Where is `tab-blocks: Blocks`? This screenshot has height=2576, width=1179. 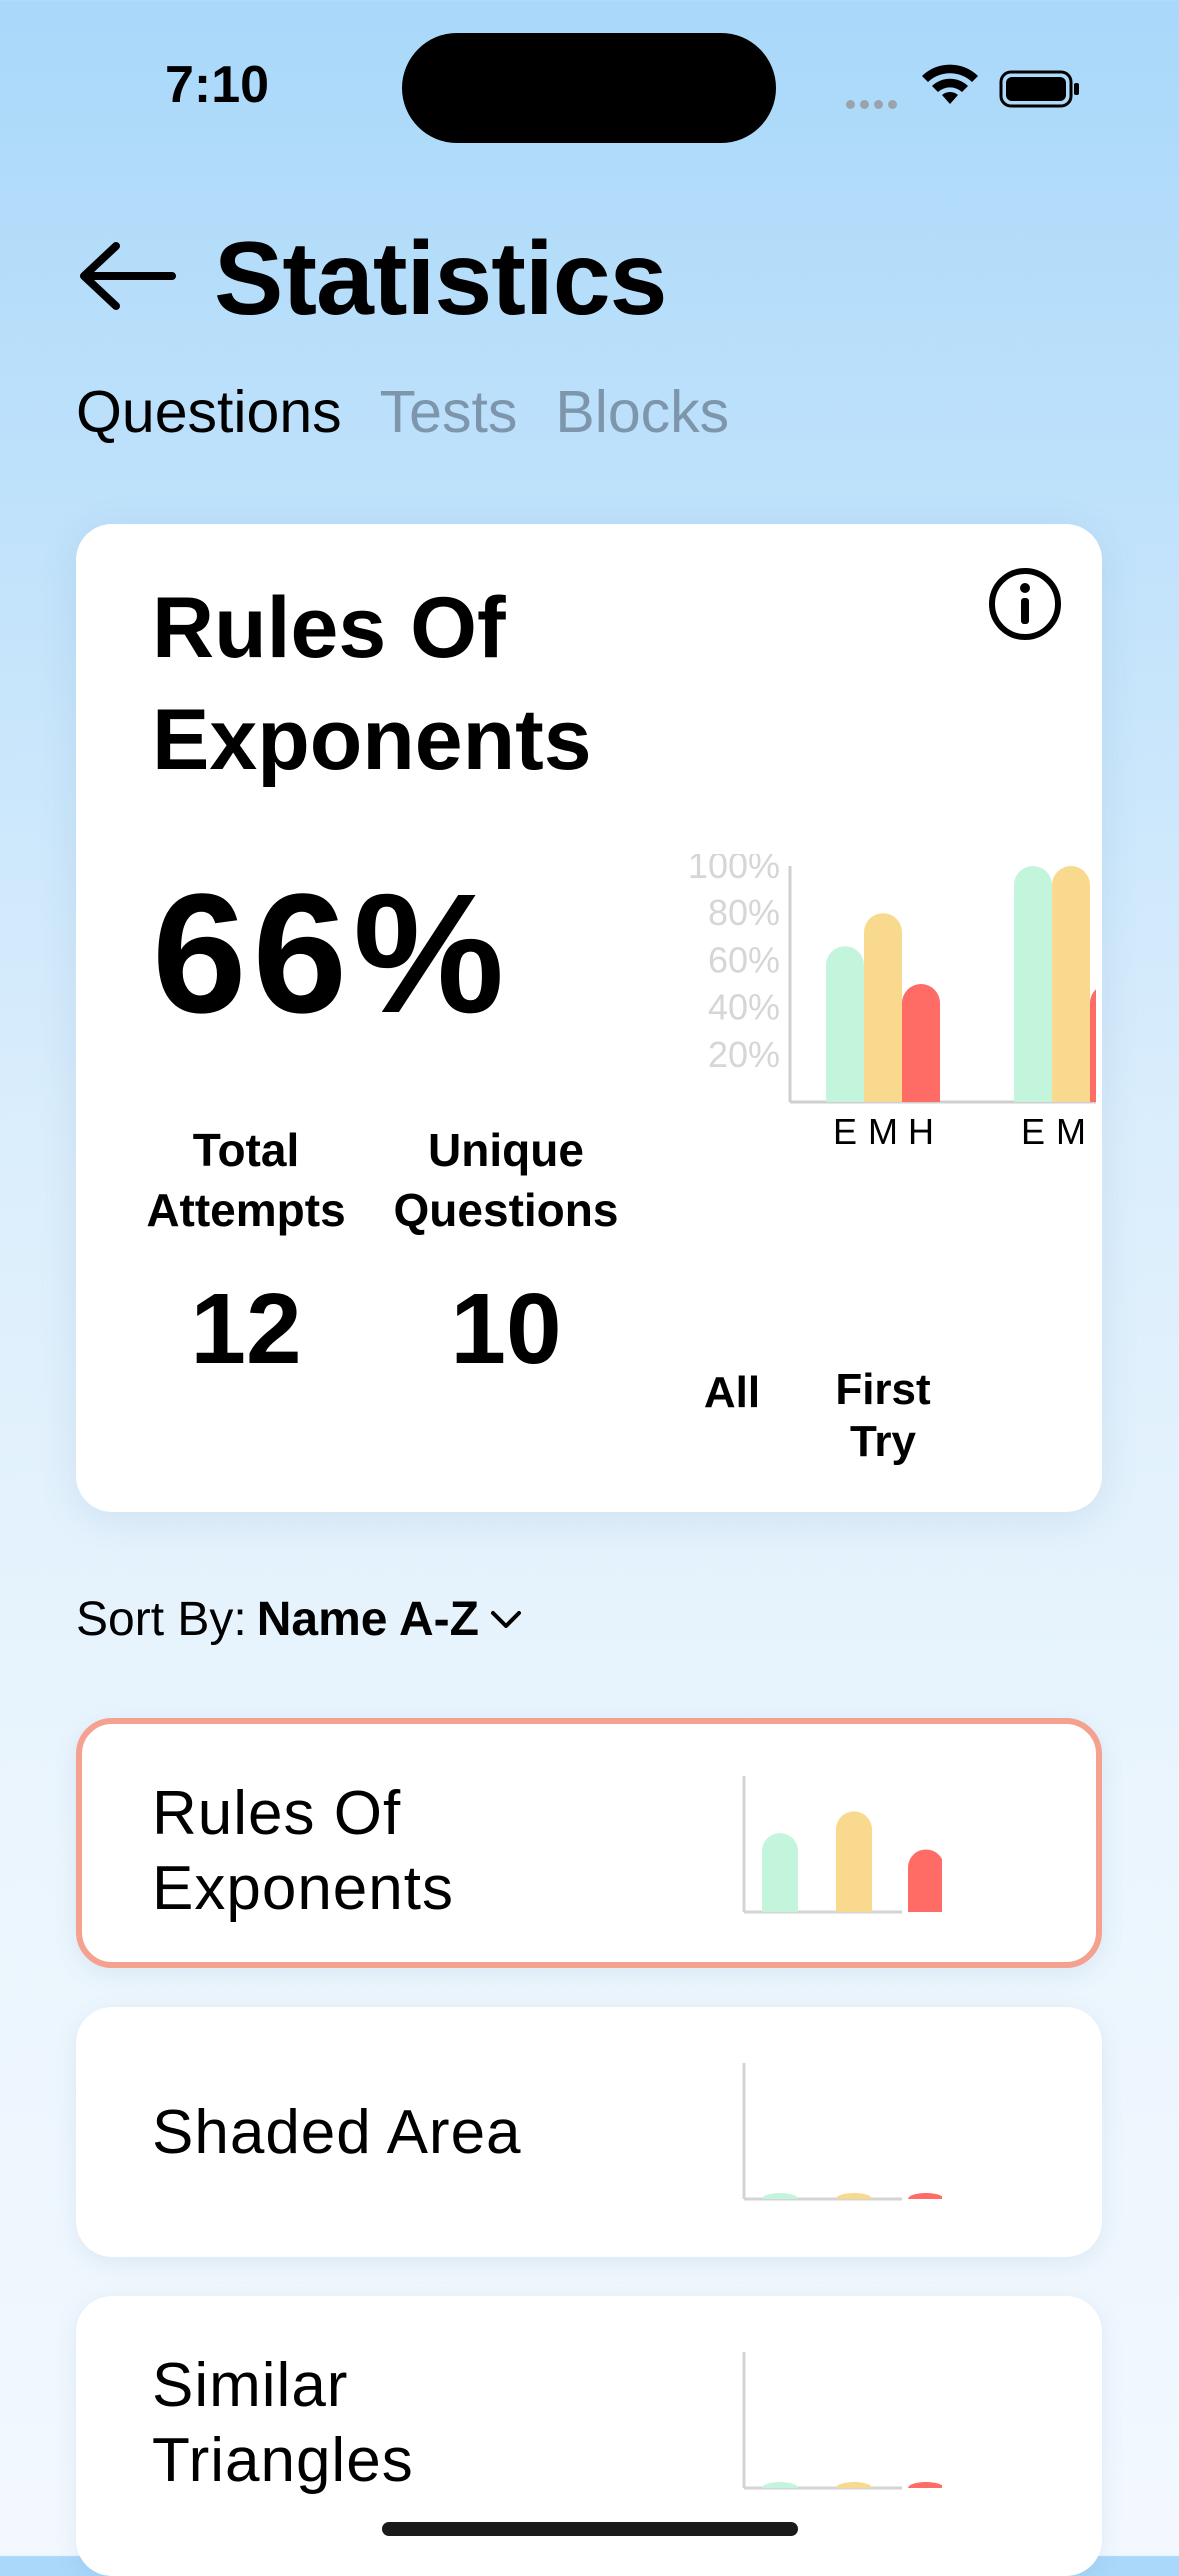 tab-blocks: Blocks is located at coordinates (642, 412).